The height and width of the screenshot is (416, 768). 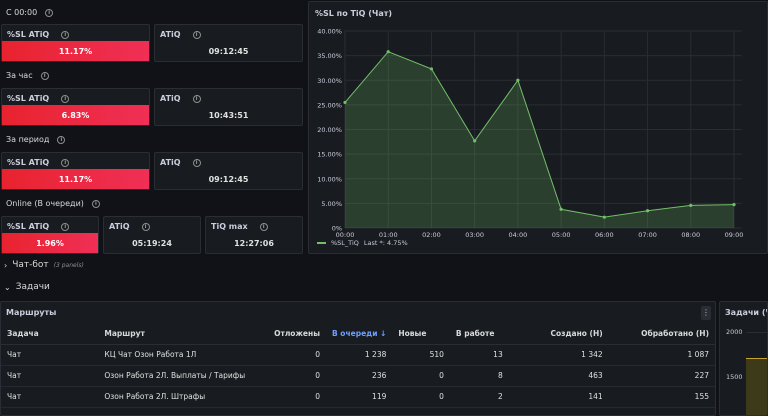 What do you see at coordinates (661, 397) in the screenshot?
I see `table-cell: 155` at bounding box center [661, 397].